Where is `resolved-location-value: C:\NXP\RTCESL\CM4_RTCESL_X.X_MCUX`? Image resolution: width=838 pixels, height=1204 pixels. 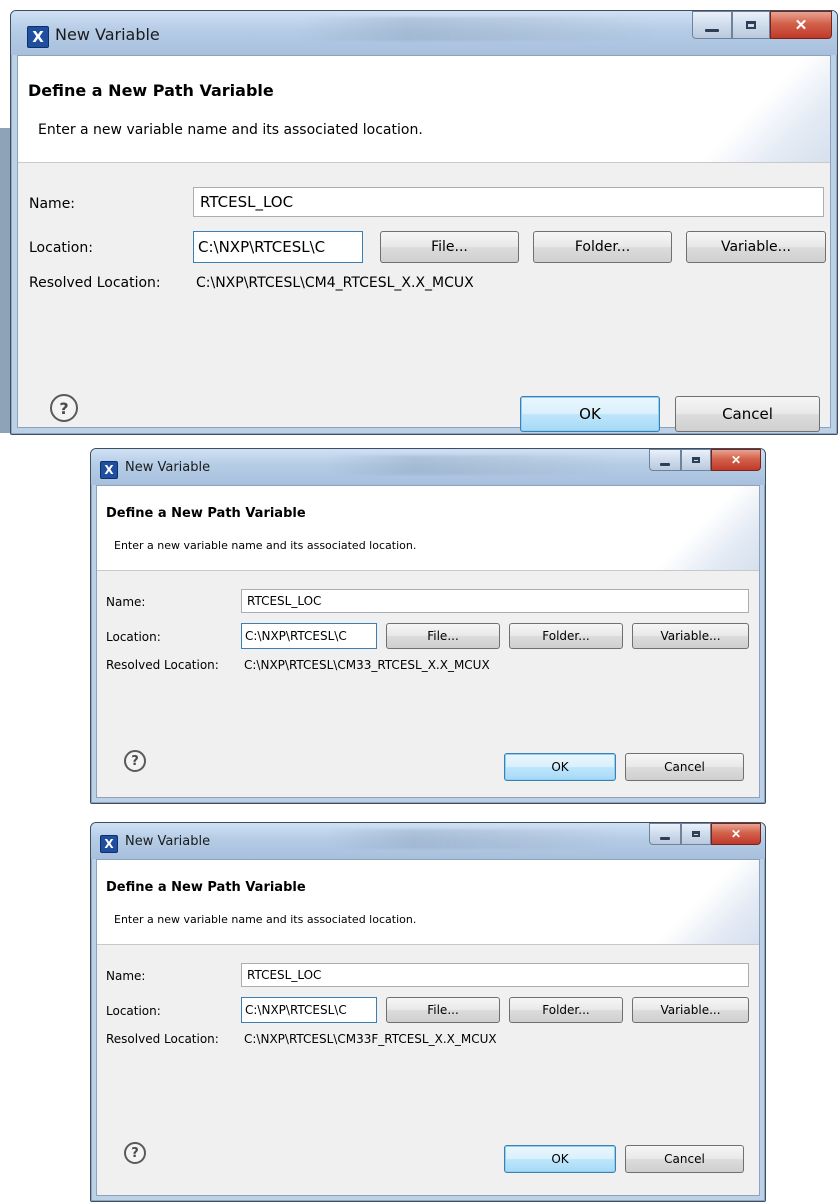 resolved-location-value: C:\NXP\RTCESL\CM4_RTCESL_X.X_MCUX is located at coordinates (335, 283).